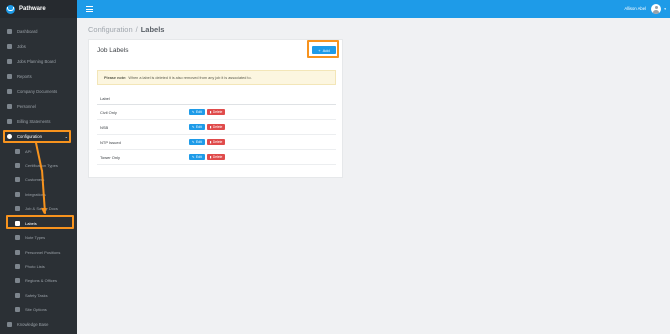  What do you see at coordinates (38, 295) in the screenshot?
I see `sidebar-subitem-safety-tasks: Safety Tasks` at bounding box center [38, 295].